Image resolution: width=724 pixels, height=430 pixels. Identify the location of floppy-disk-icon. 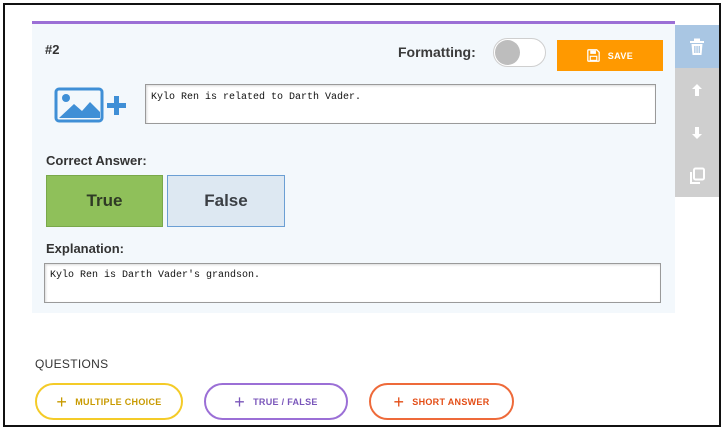
(593, 55).